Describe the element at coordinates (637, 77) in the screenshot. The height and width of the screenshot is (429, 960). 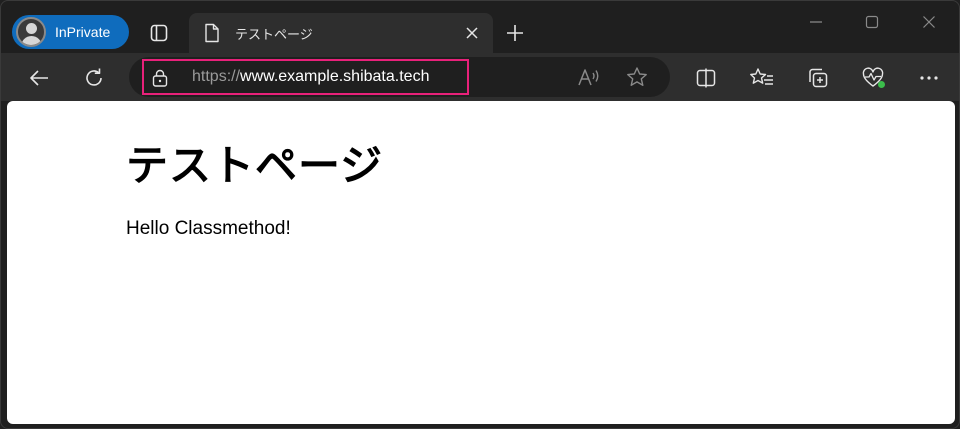
I see `favorite-star-icon` at that location.